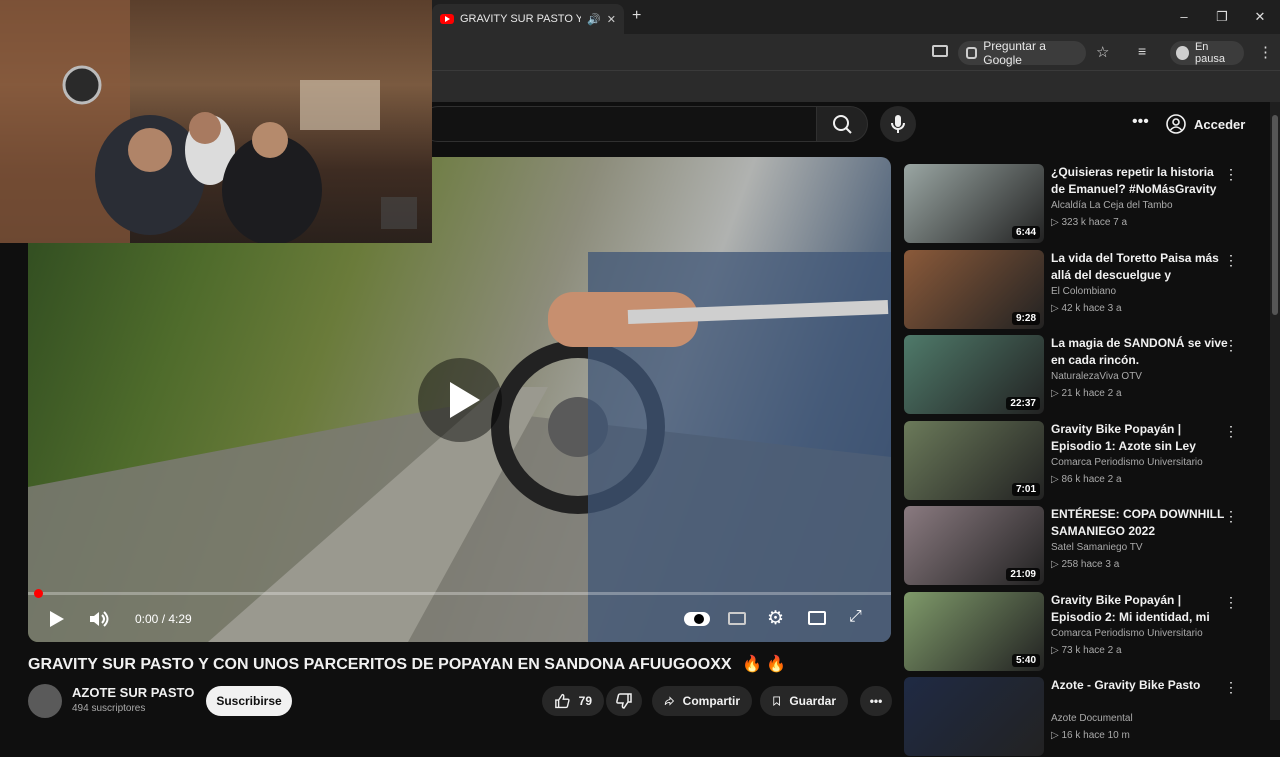  I want to click on speaker-icon: 🔊, so click(594, 19).